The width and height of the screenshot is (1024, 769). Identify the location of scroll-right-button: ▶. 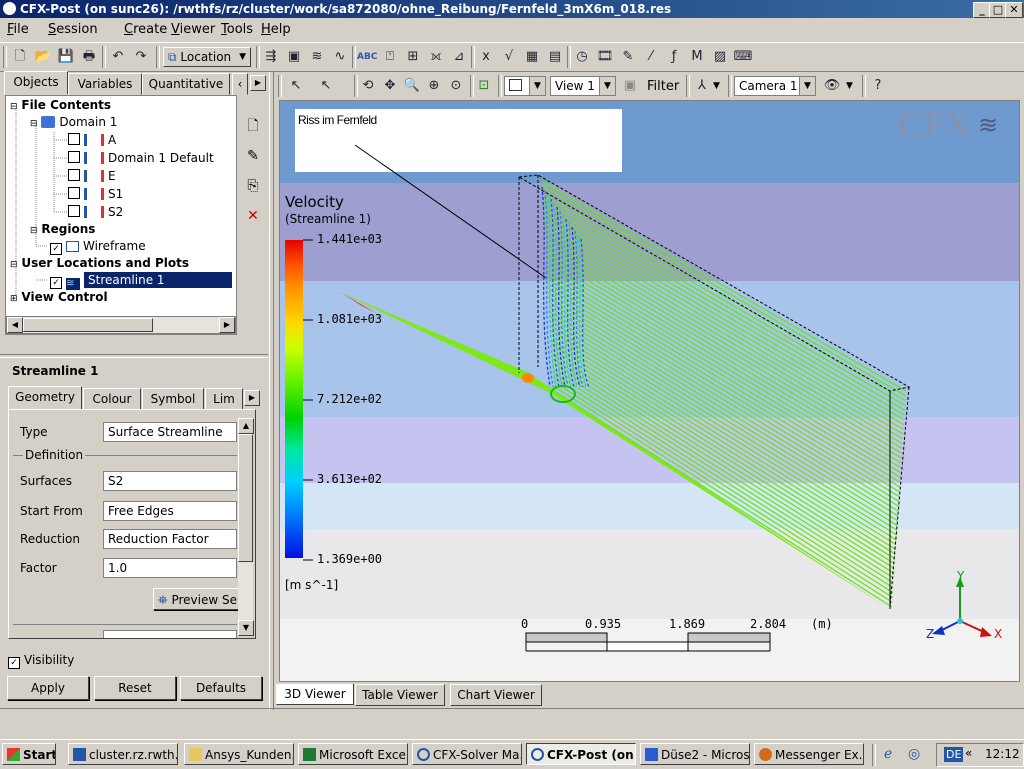
(227, 325).